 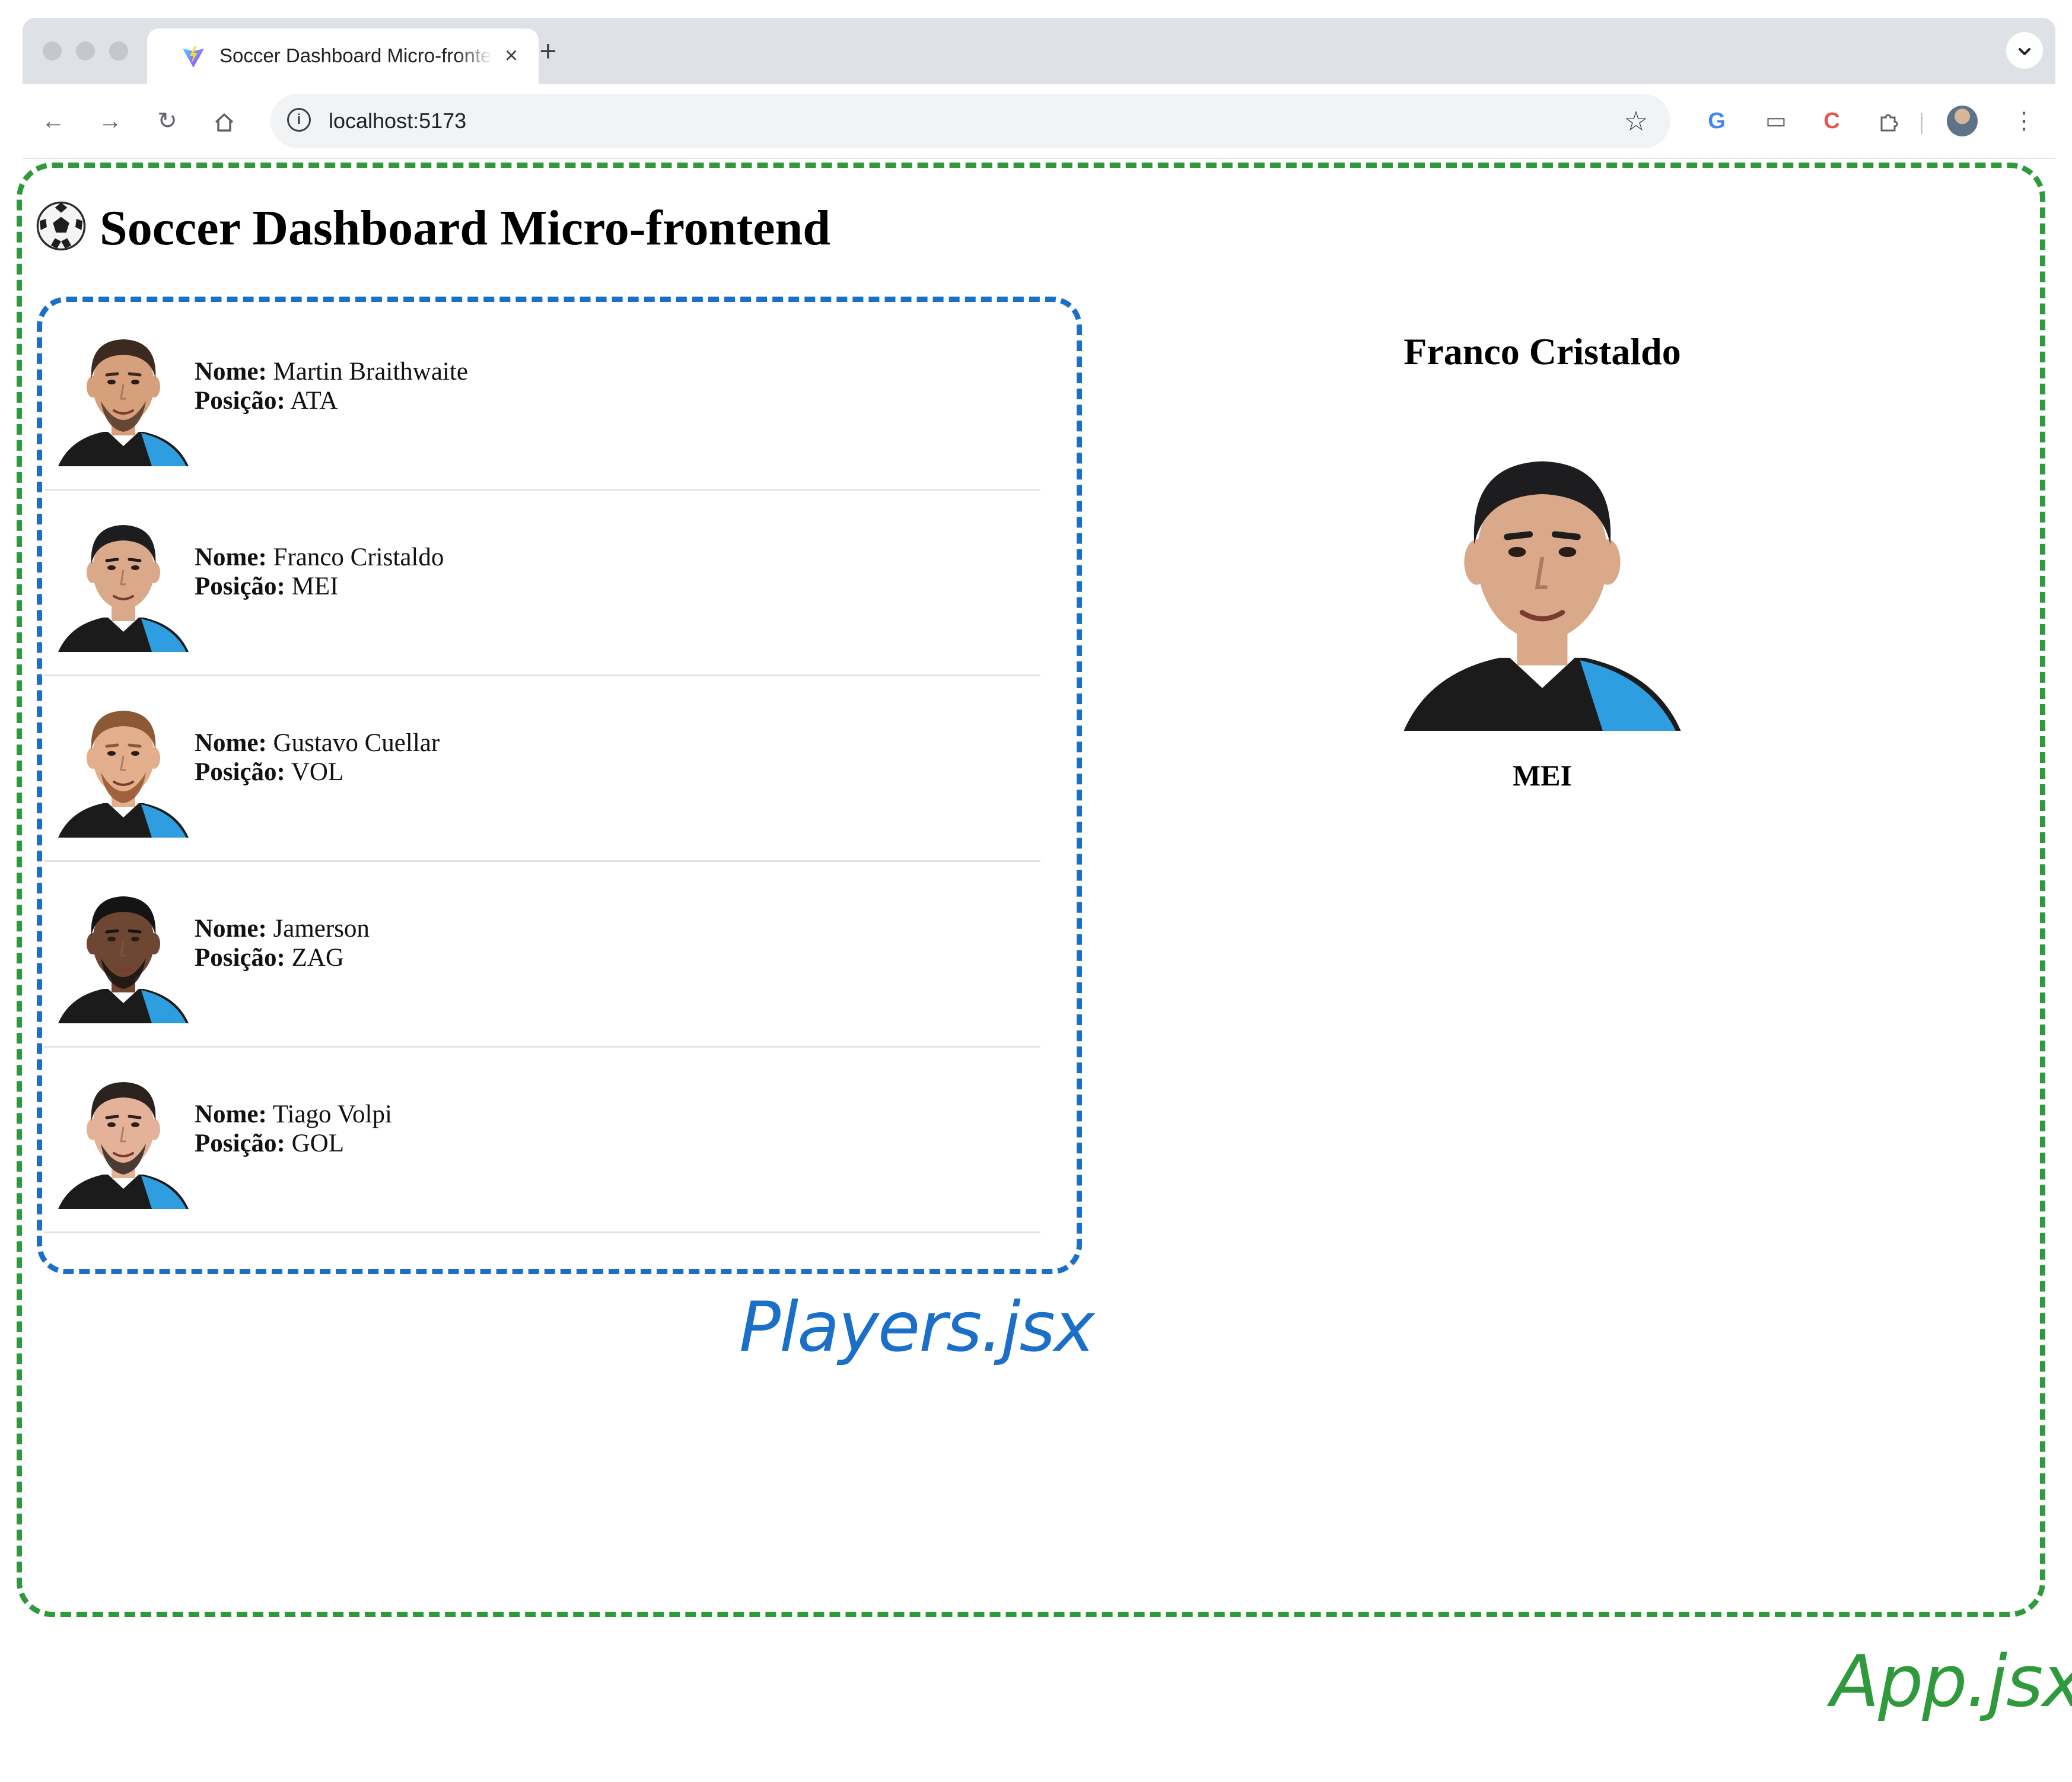 What do you see at coordinates (317, 1143) in the screenshot?
I see `player-position: GOL` at bounding box center [317, 1143].